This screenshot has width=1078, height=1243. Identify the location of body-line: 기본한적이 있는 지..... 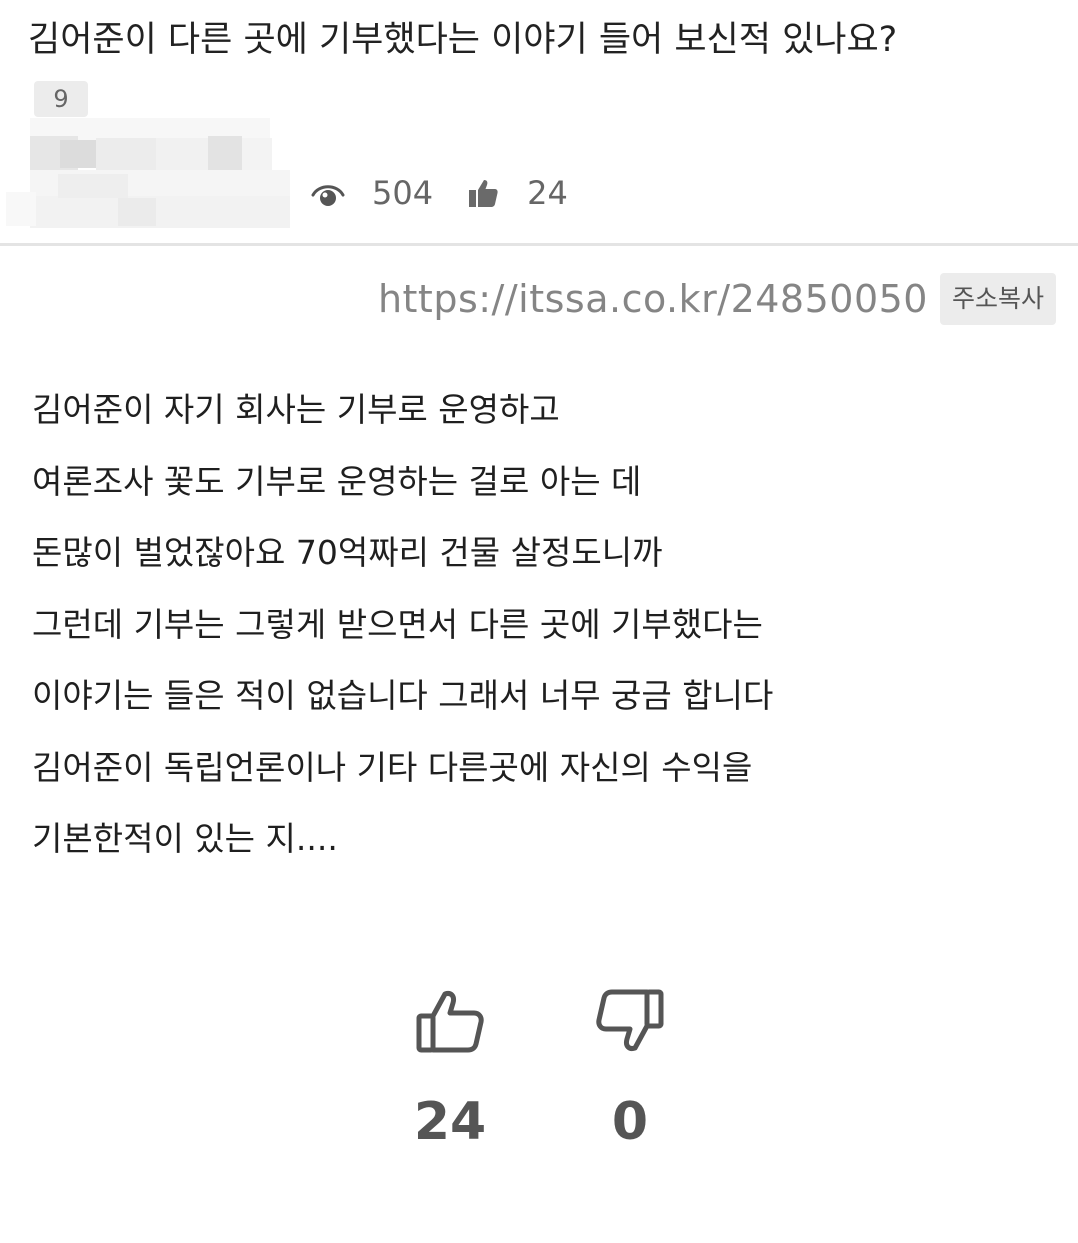
(185, 838).